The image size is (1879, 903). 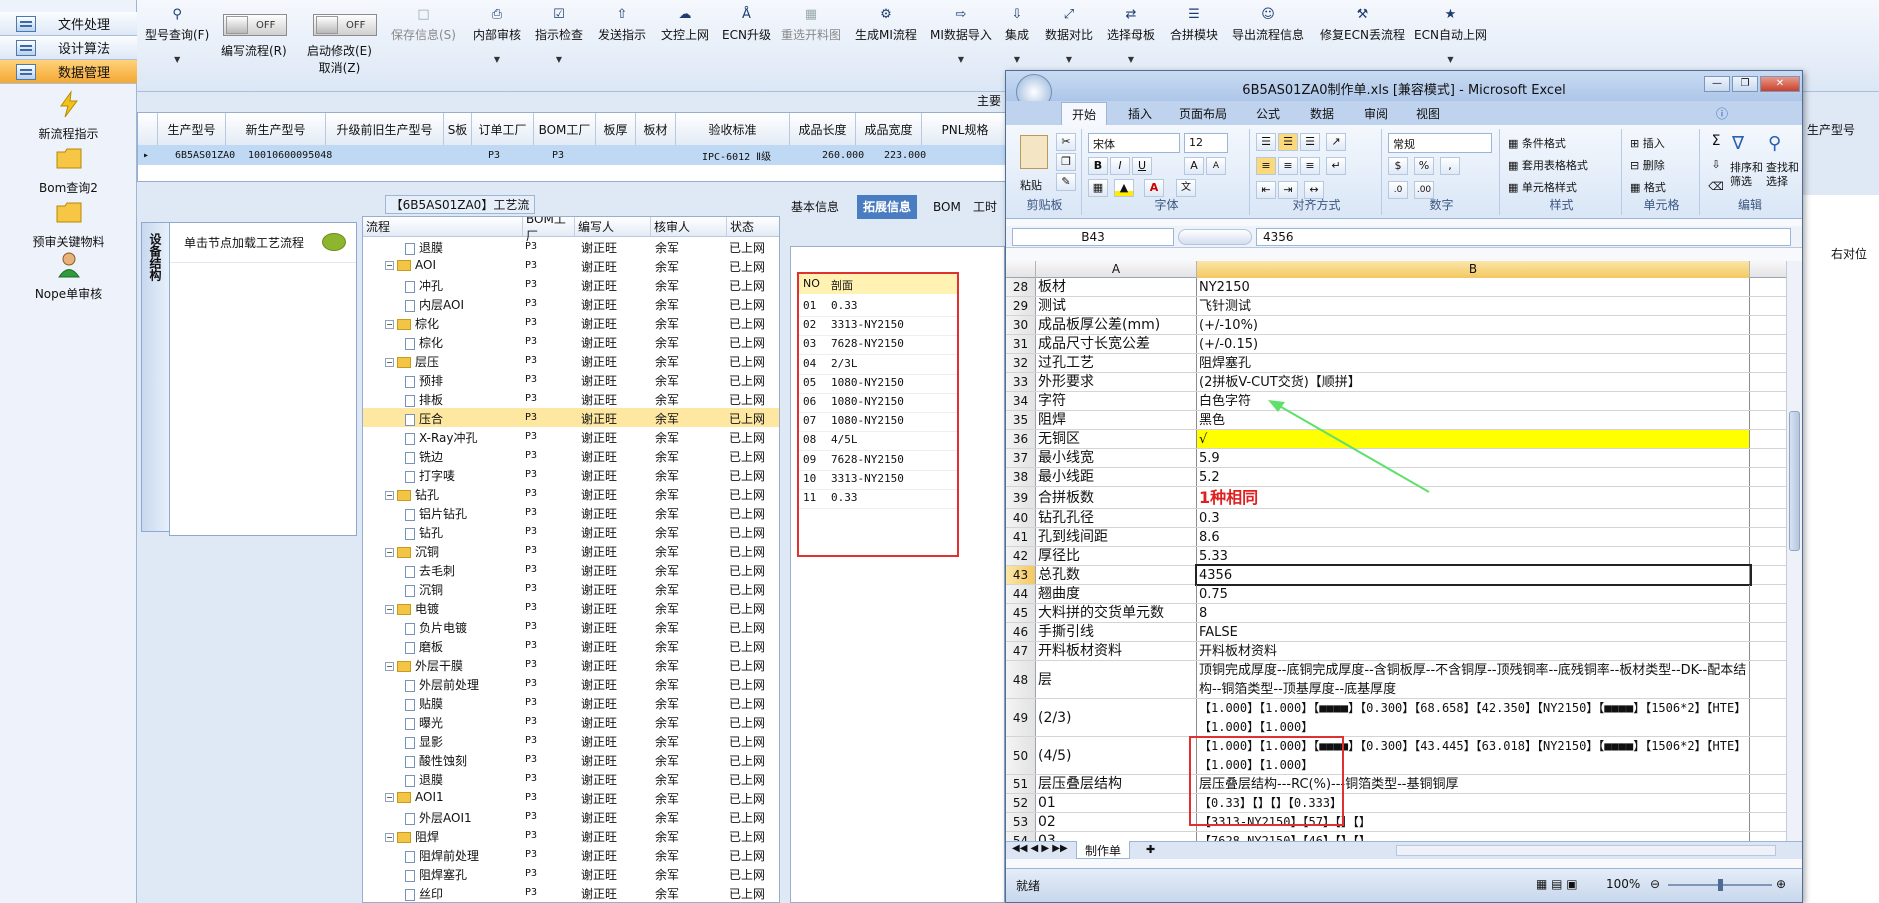 I want to click on row-number: 46, so click(x=1021, y=632).